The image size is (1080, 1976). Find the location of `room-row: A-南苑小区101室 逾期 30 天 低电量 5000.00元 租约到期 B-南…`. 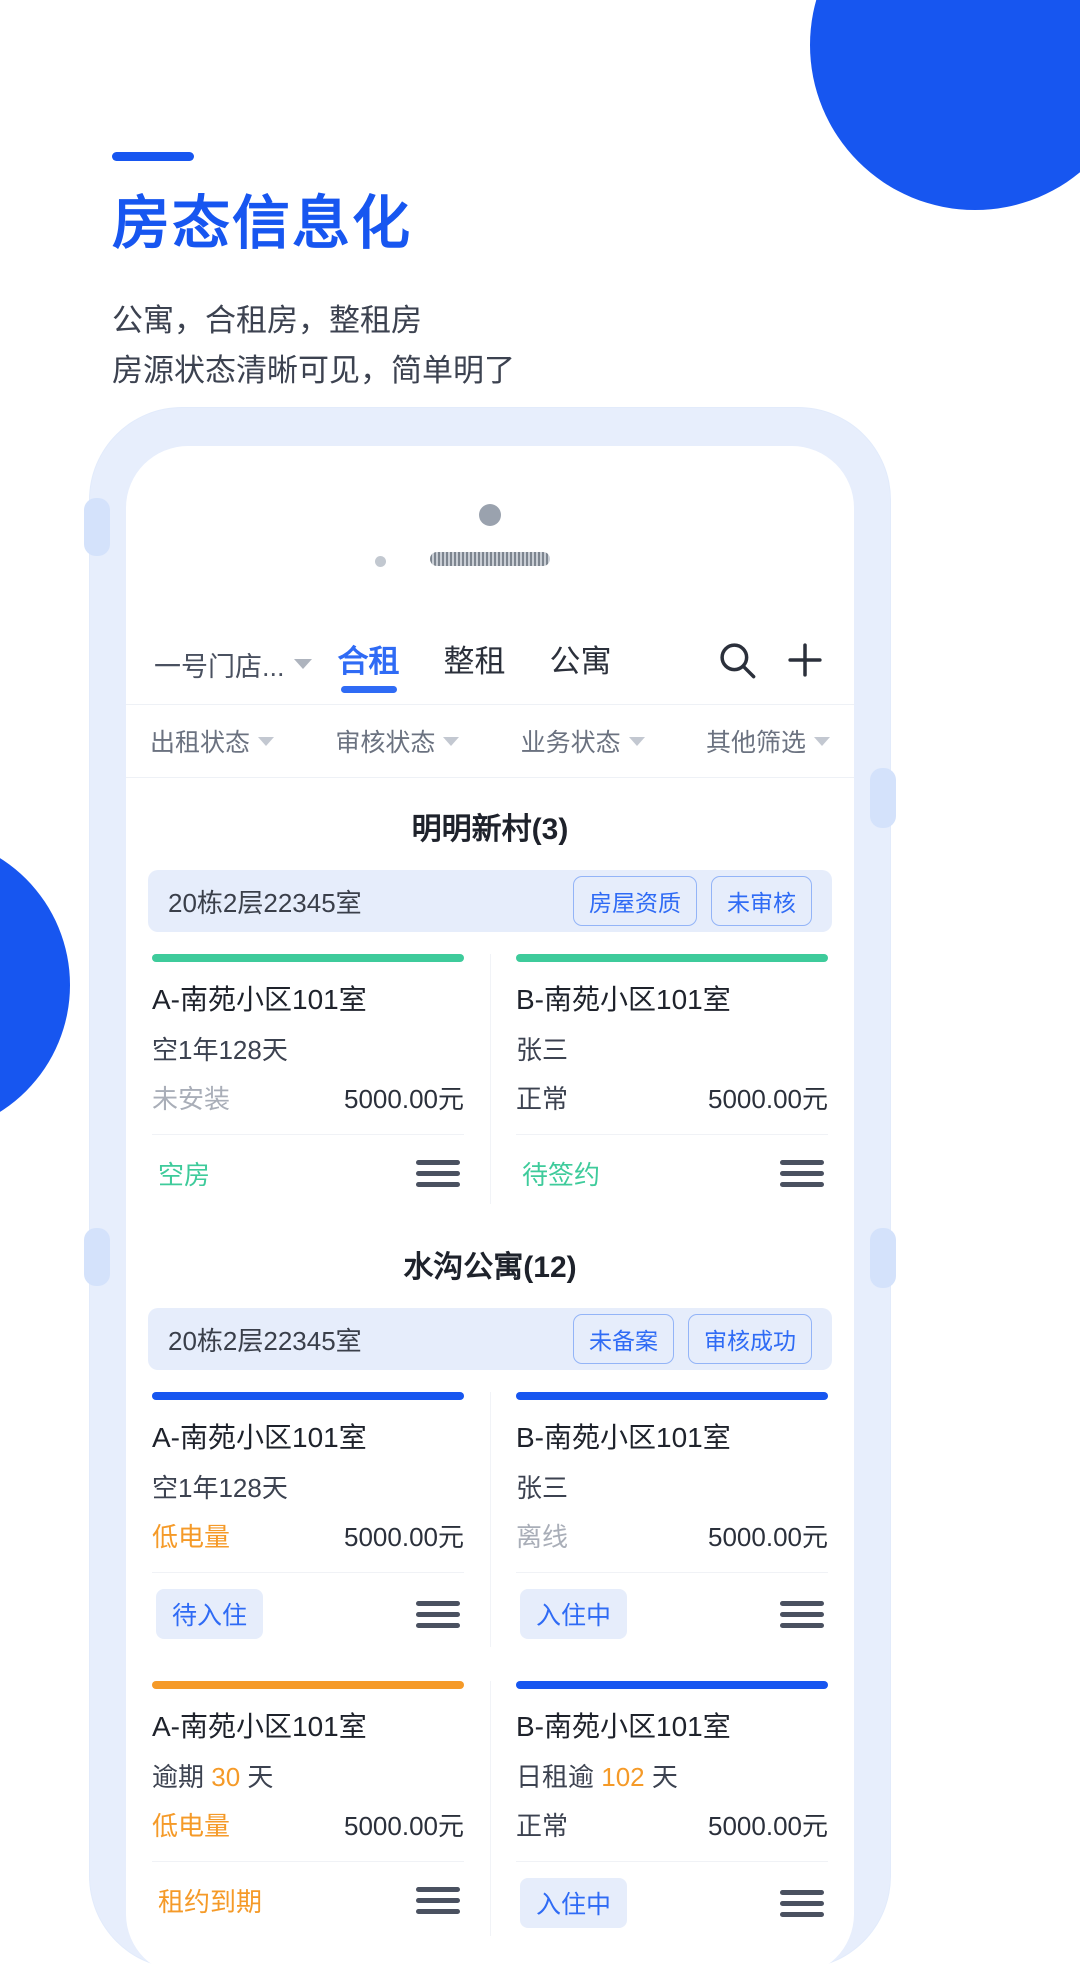

room-row: A-南苑小区101室 逾期 30 天 低电量 5000.00元 租约到期 B-南… is located at coordinates (490, 1803).